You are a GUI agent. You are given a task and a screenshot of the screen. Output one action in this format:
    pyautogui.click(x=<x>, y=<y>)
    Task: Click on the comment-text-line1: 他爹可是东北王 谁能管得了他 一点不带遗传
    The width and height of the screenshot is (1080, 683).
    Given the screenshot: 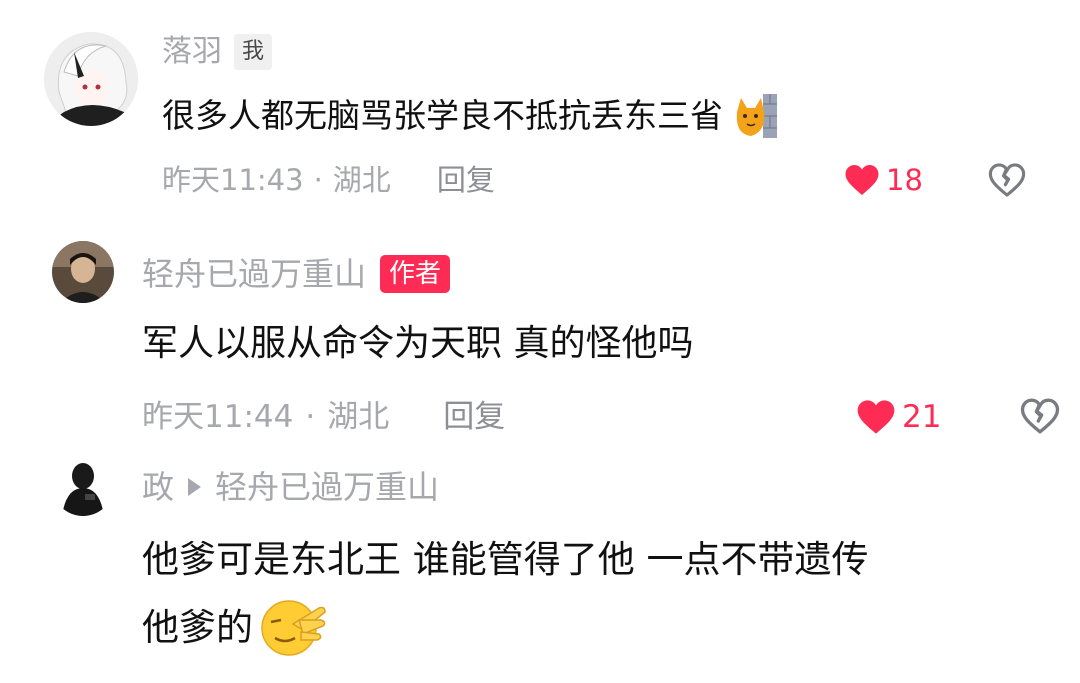 What is the action you would take?
    pyautogui.click(x=505, y=559)
    